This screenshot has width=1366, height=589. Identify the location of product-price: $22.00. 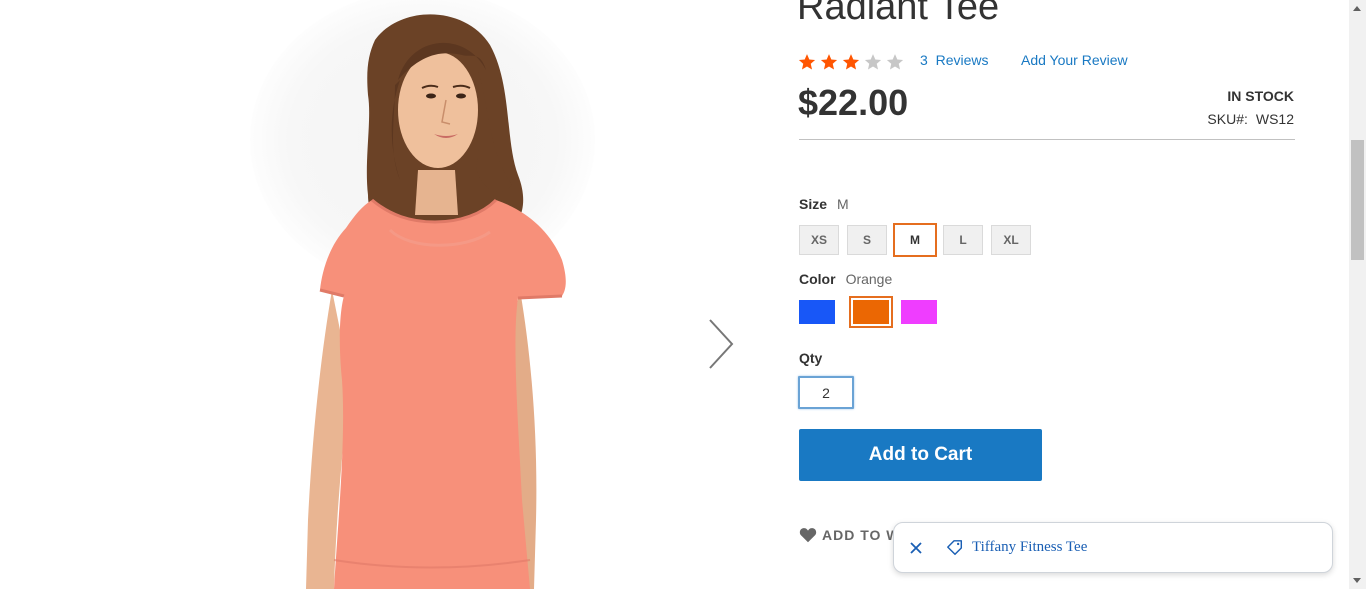
(853, 102).